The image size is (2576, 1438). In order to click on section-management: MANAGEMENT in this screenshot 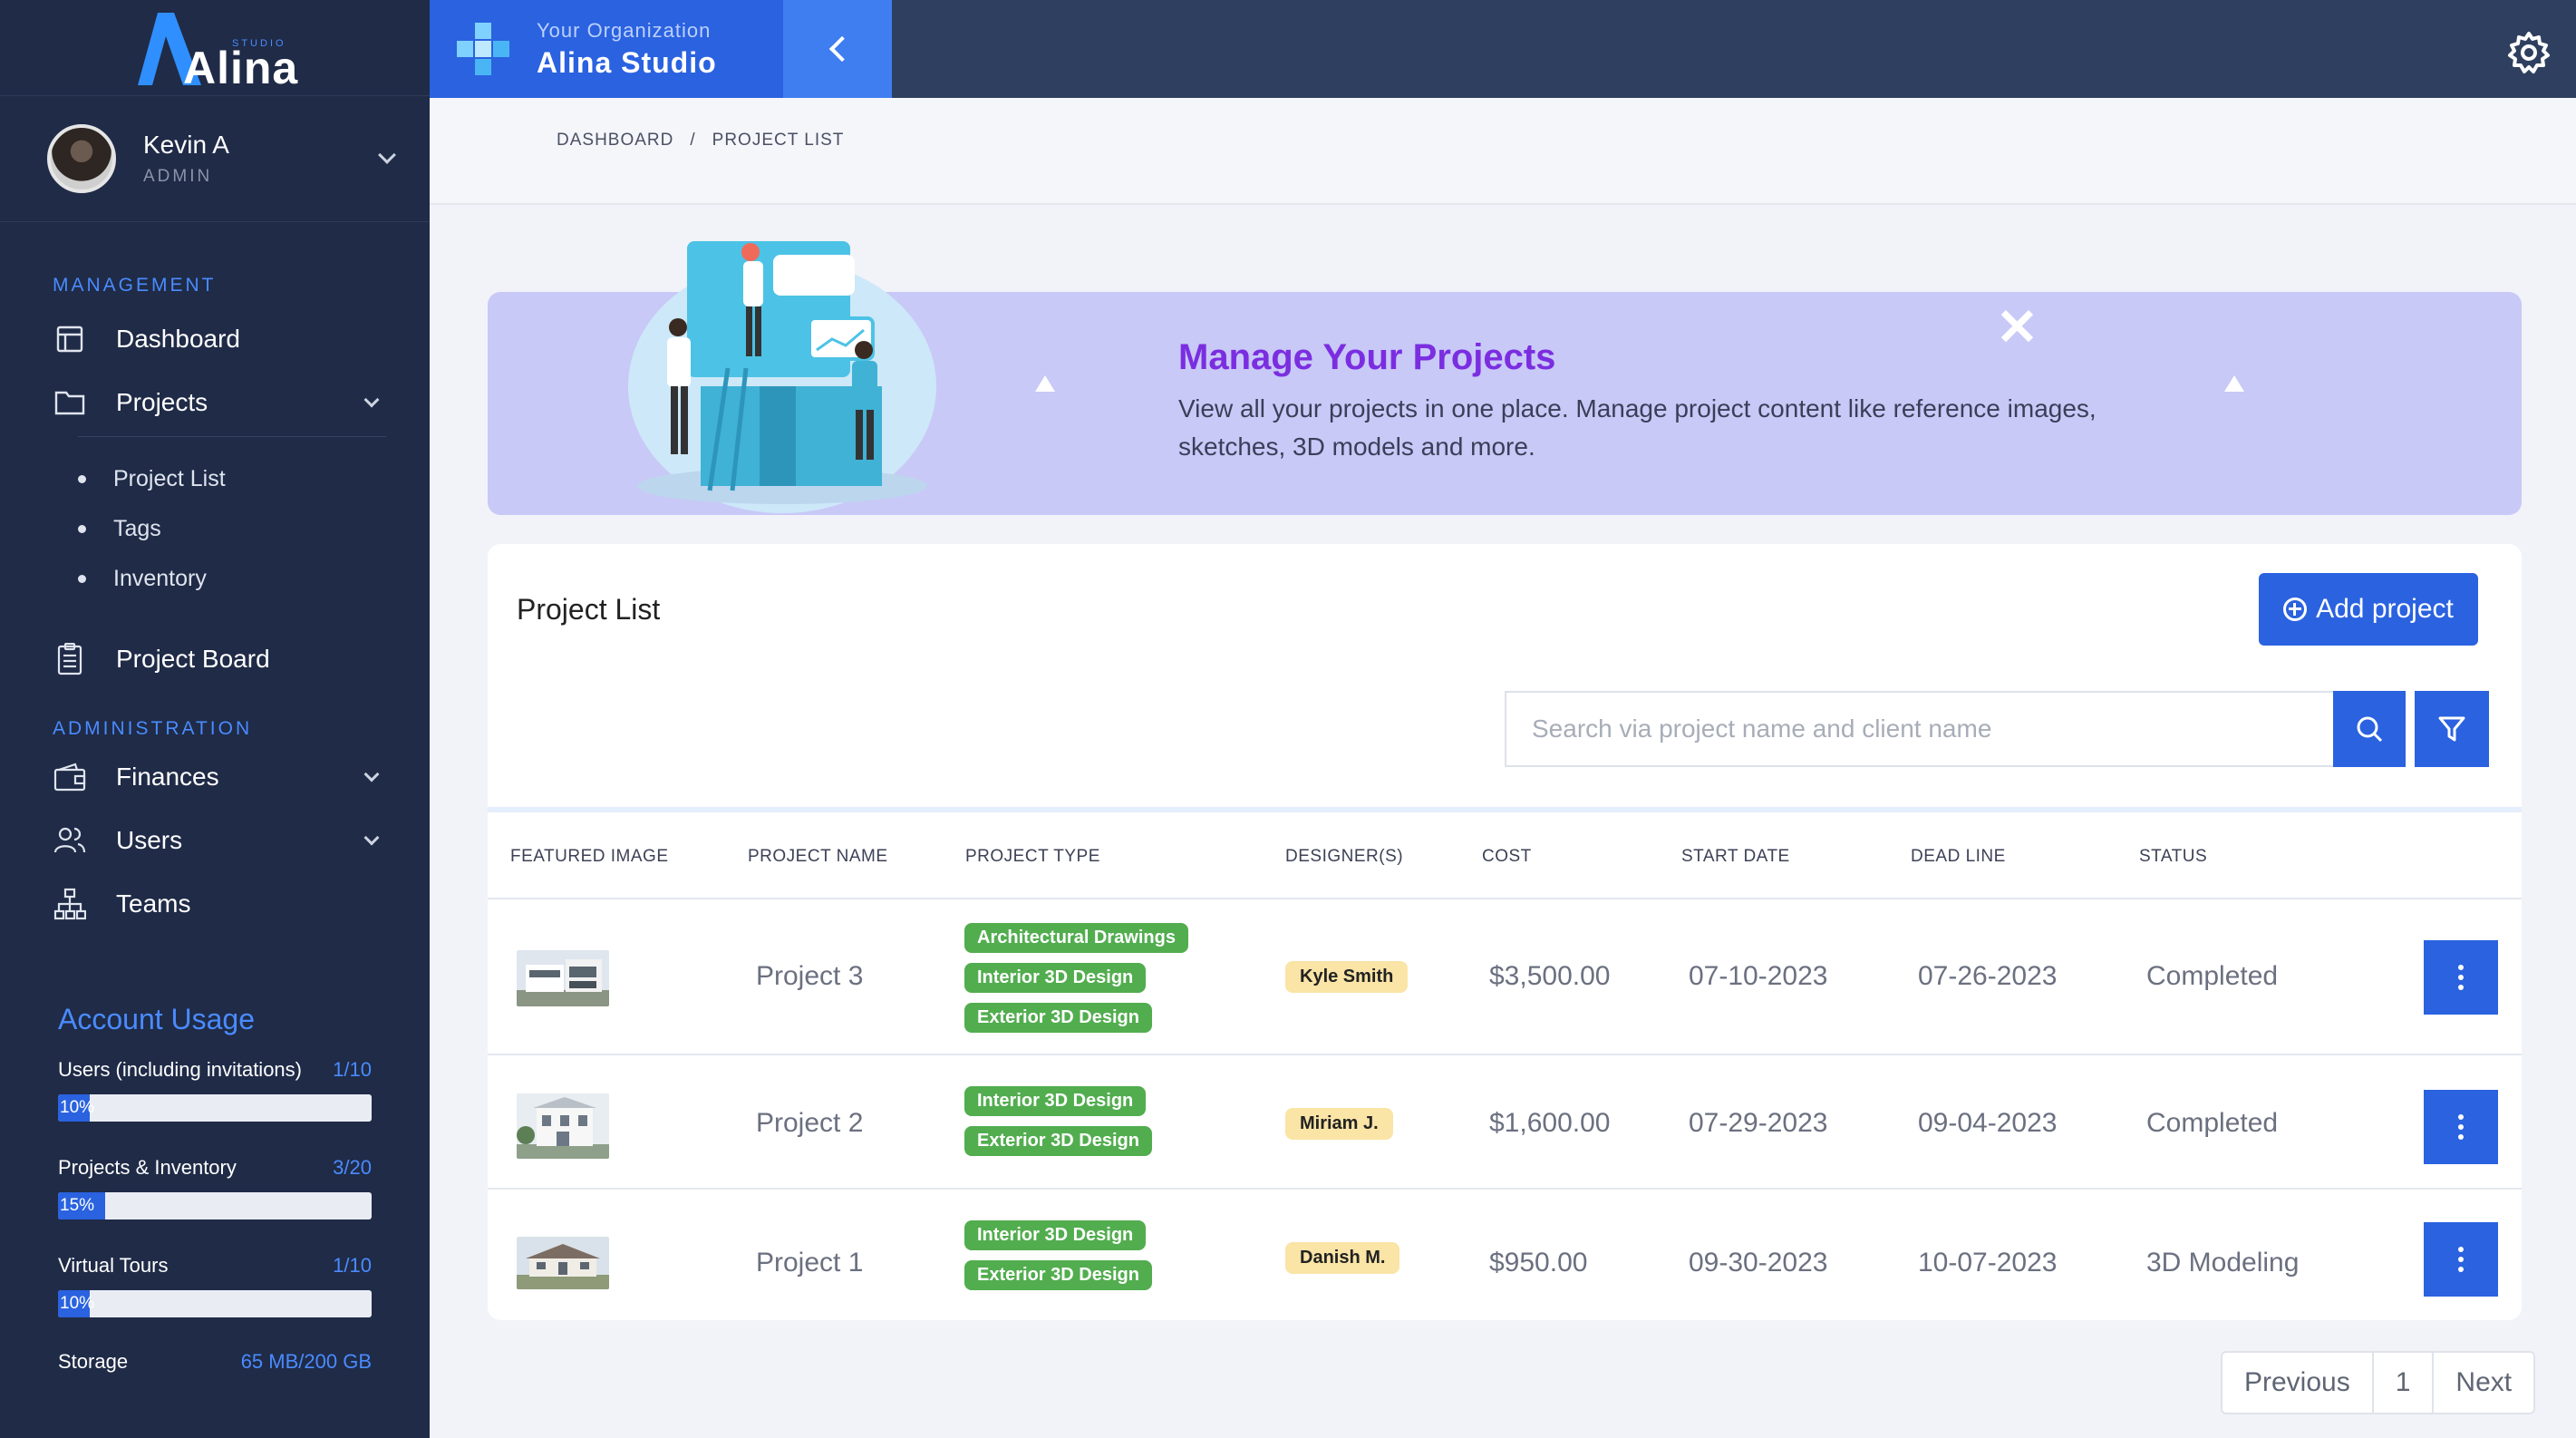, I will do `click(135, 286)`.